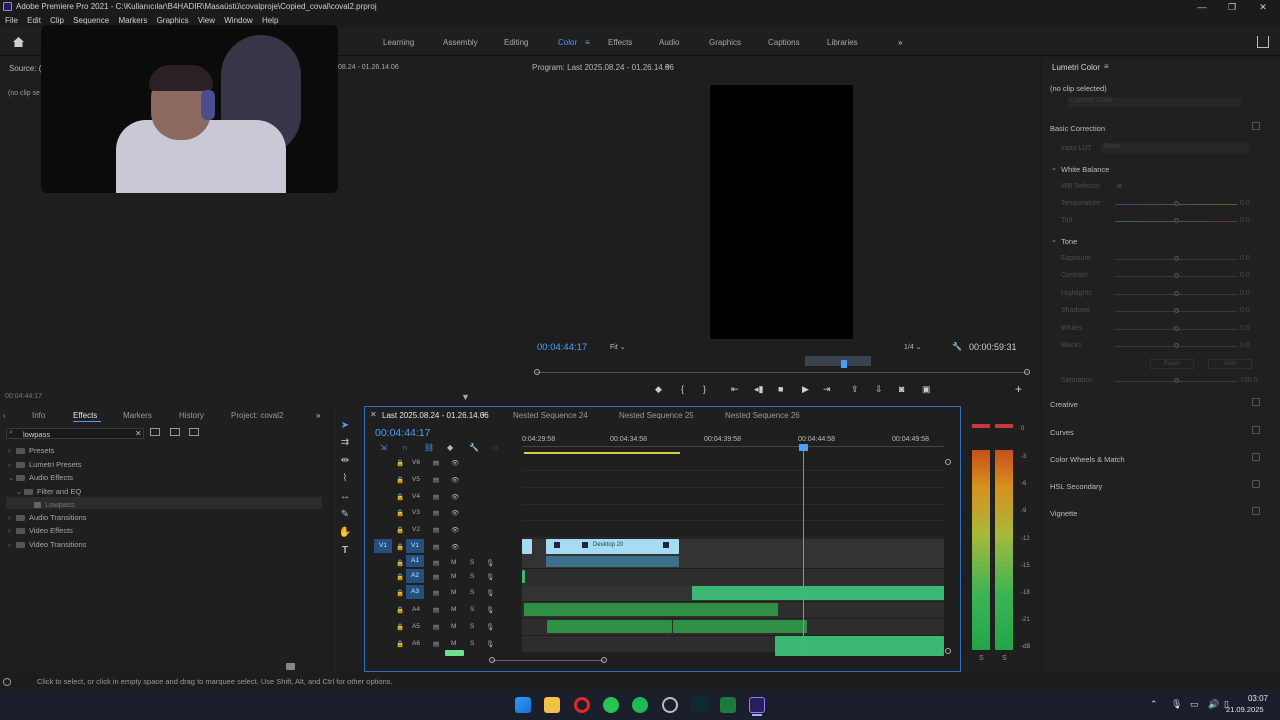 The height and width of the screenshot is (720, 1280). Describe the element at coordinates (155, 432) in the screenshot. I see `accelerated-effects-icon` at that location.